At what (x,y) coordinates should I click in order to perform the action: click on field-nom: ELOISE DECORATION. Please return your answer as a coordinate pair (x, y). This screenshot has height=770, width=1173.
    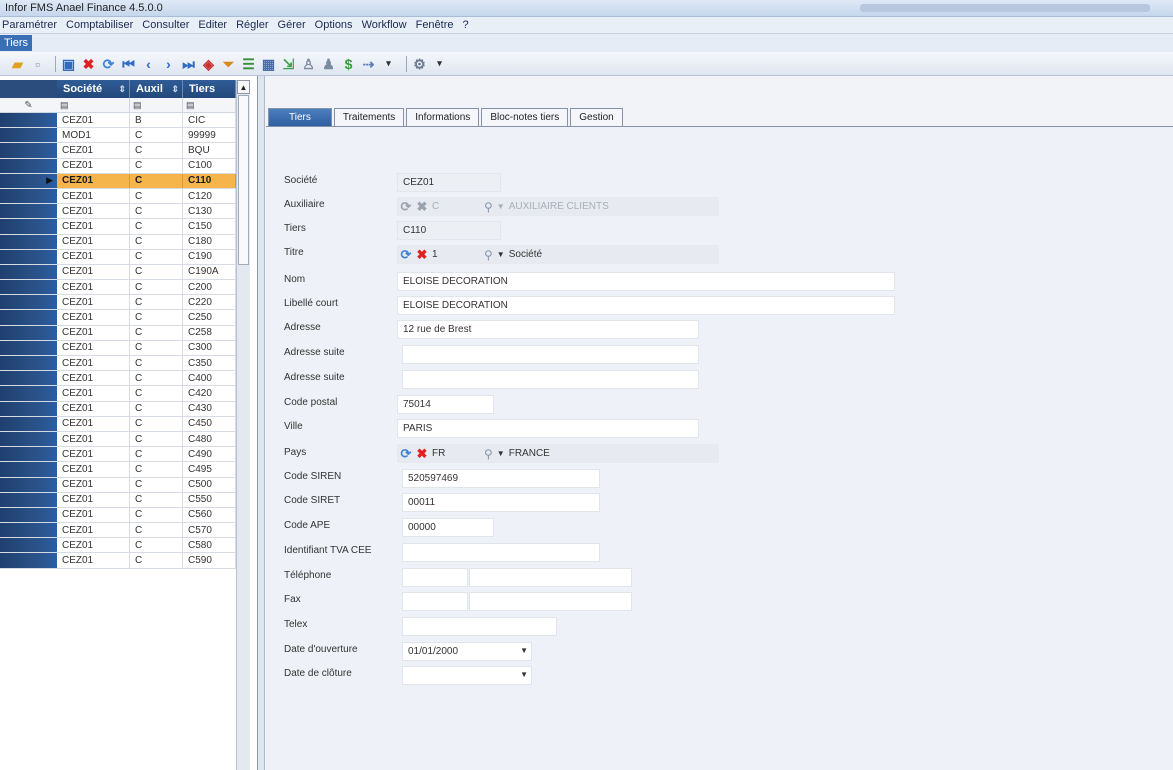
    Looking at the image, I should click on (646, 281).